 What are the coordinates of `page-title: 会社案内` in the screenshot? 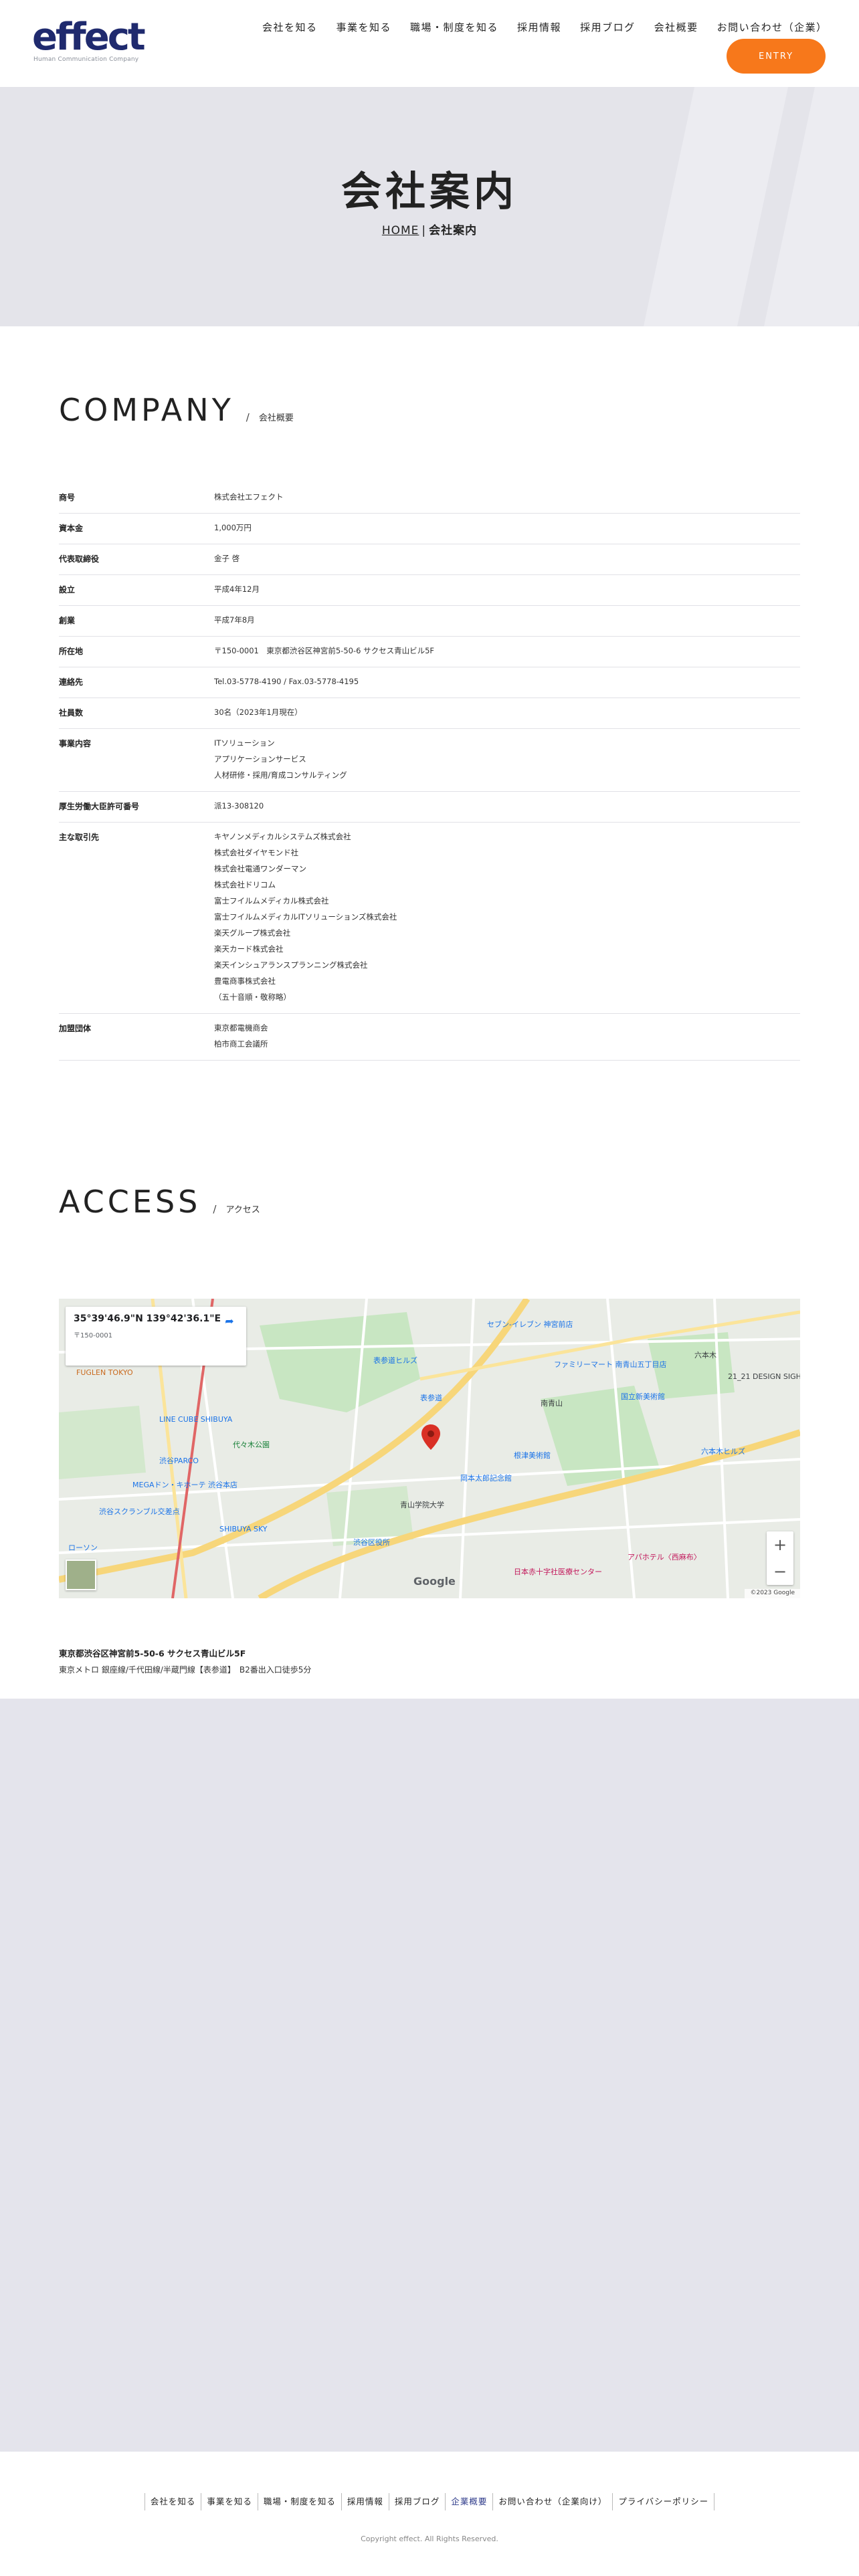 It's located at (429, 192).